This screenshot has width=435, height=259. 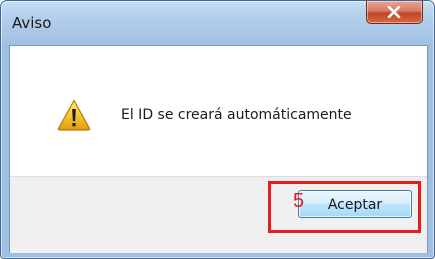 What do you see at coordinates (236, 115) in the screenshot?
I see `message-text: El ID se creará automáticamente` at bounding box center [236, 115].